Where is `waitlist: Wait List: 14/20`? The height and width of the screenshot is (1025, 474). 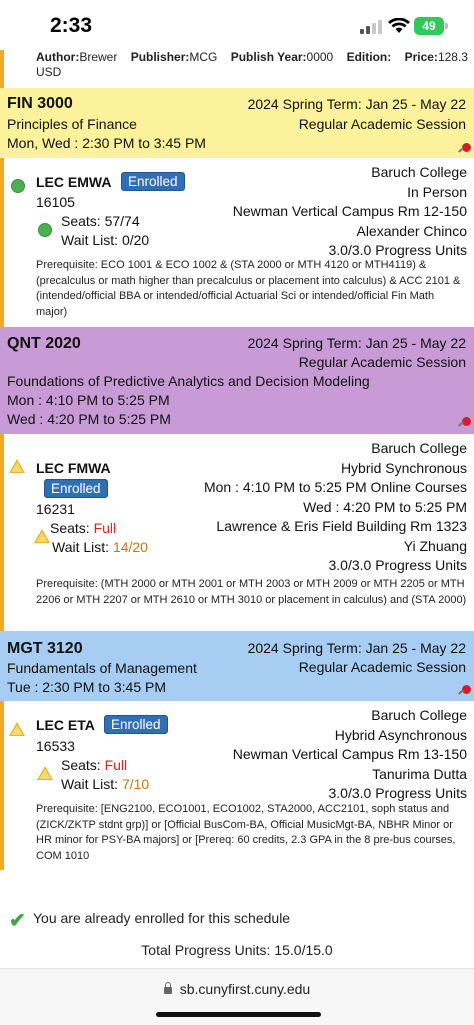
waitlist: Wait List: 14/20 is located at coordinates (100, 547).